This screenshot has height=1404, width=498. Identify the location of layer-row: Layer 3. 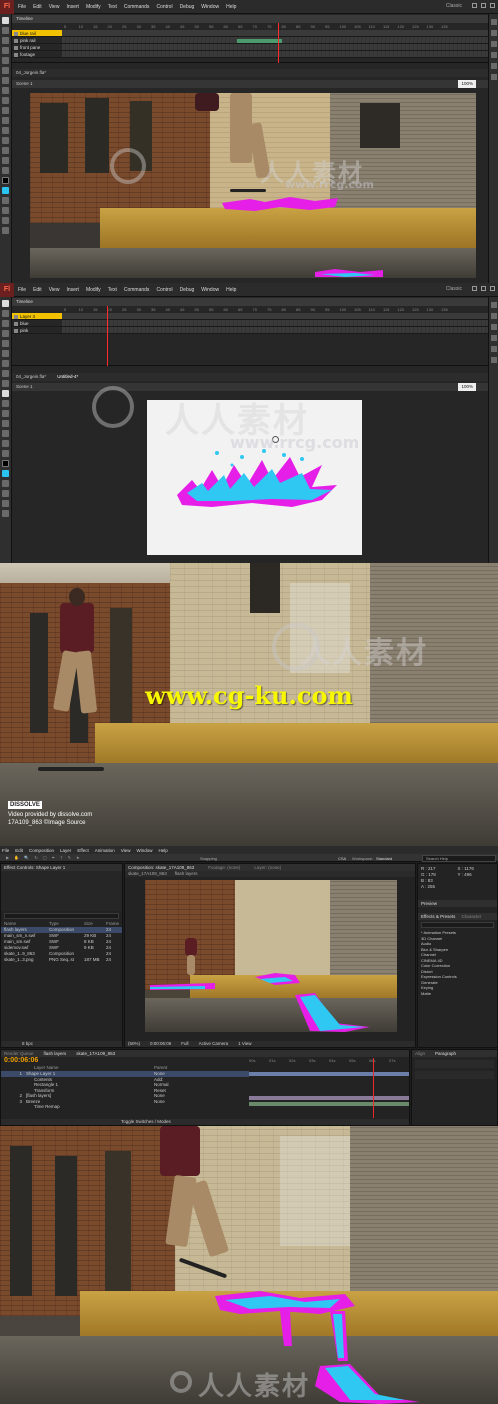
(250, 316).